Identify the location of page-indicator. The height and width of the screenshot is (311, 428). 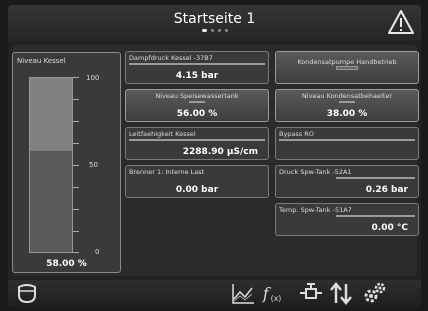
(214, 30).